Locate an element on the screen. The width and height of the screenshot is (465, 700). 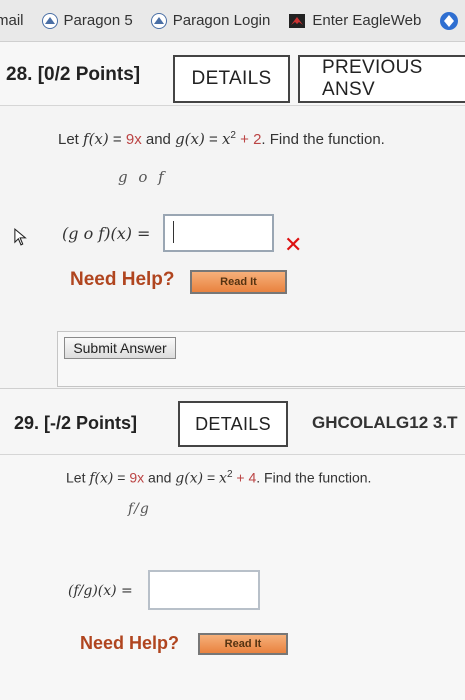
q28-details-button: DETAILS is located at coordinates (231, 79).